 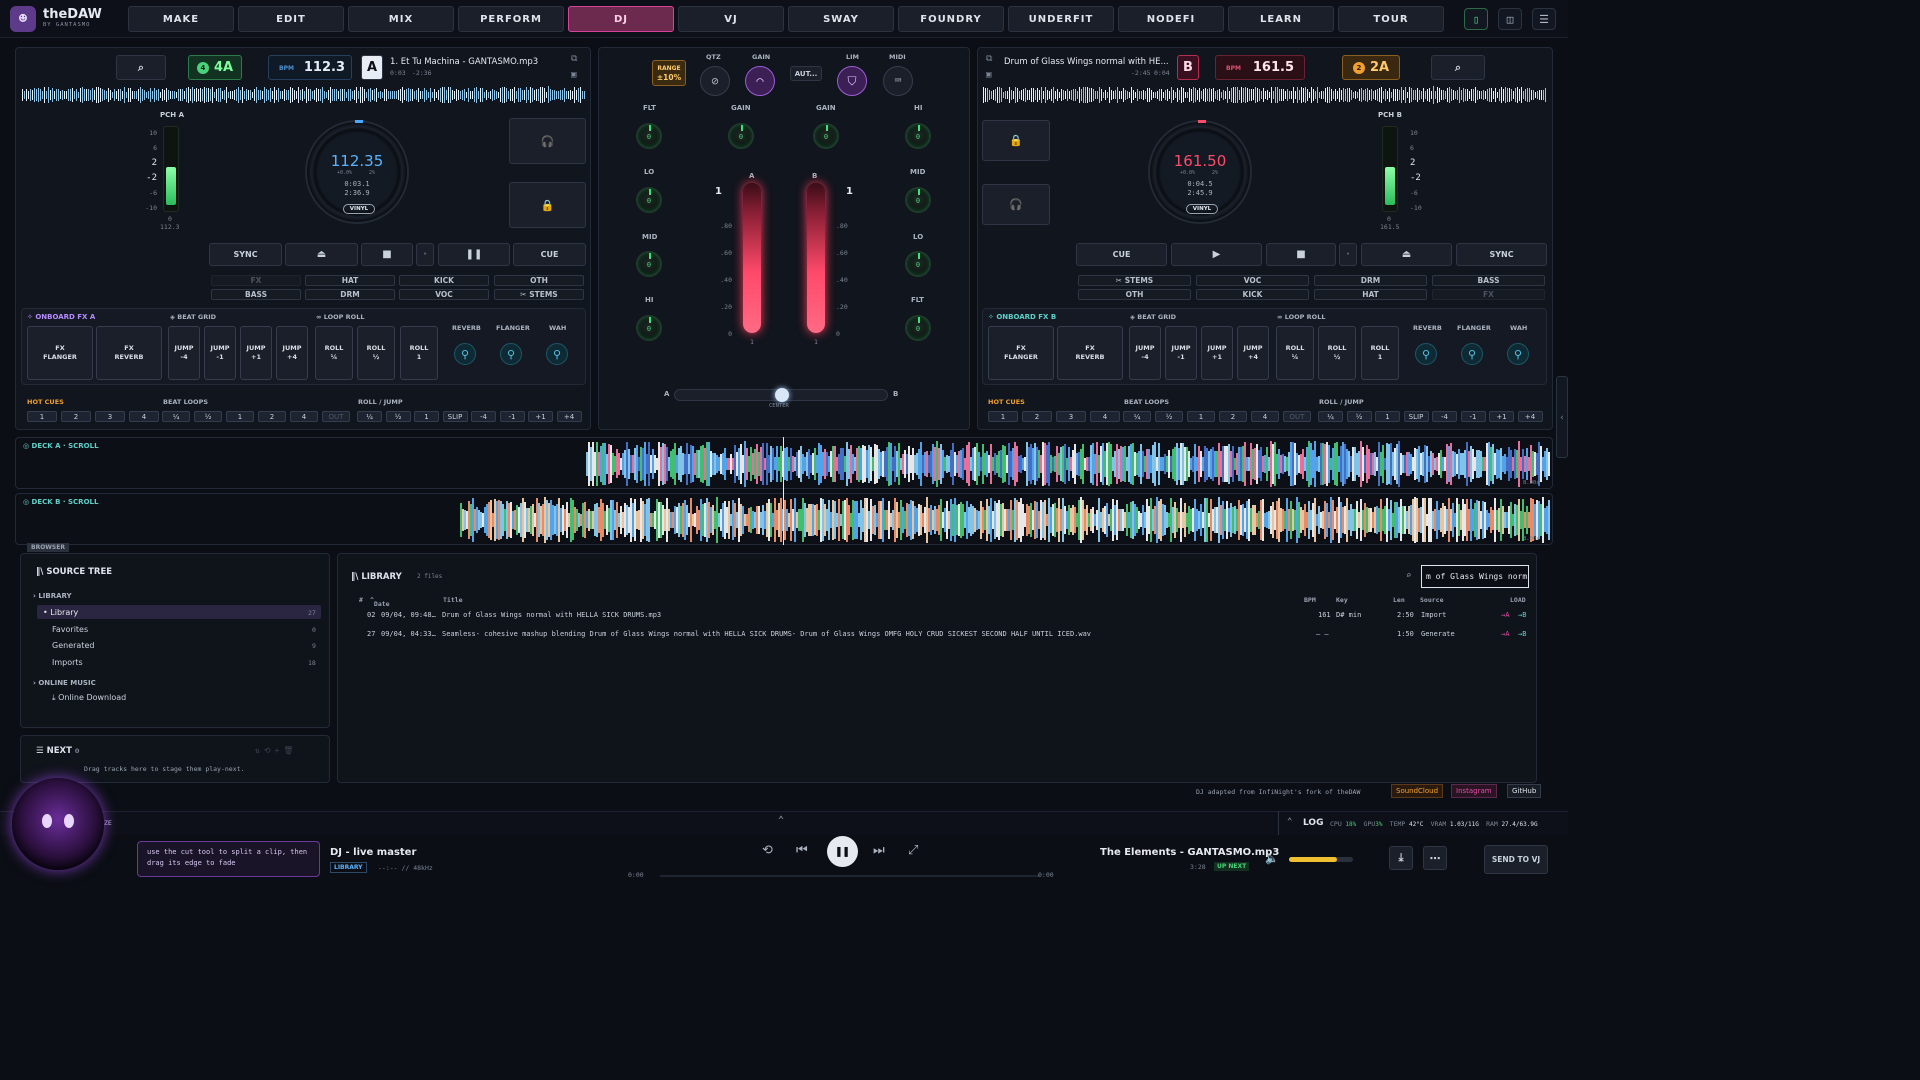 What do you see at coordinates (58, 824) in the screenshot?
I see `mascot-avatar` at bounding box center [58, 824].